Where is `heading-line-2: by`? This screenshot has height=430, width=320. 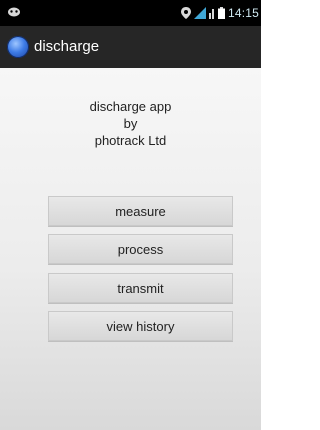 heading-line-2: by is located at coordinates (130, 123).